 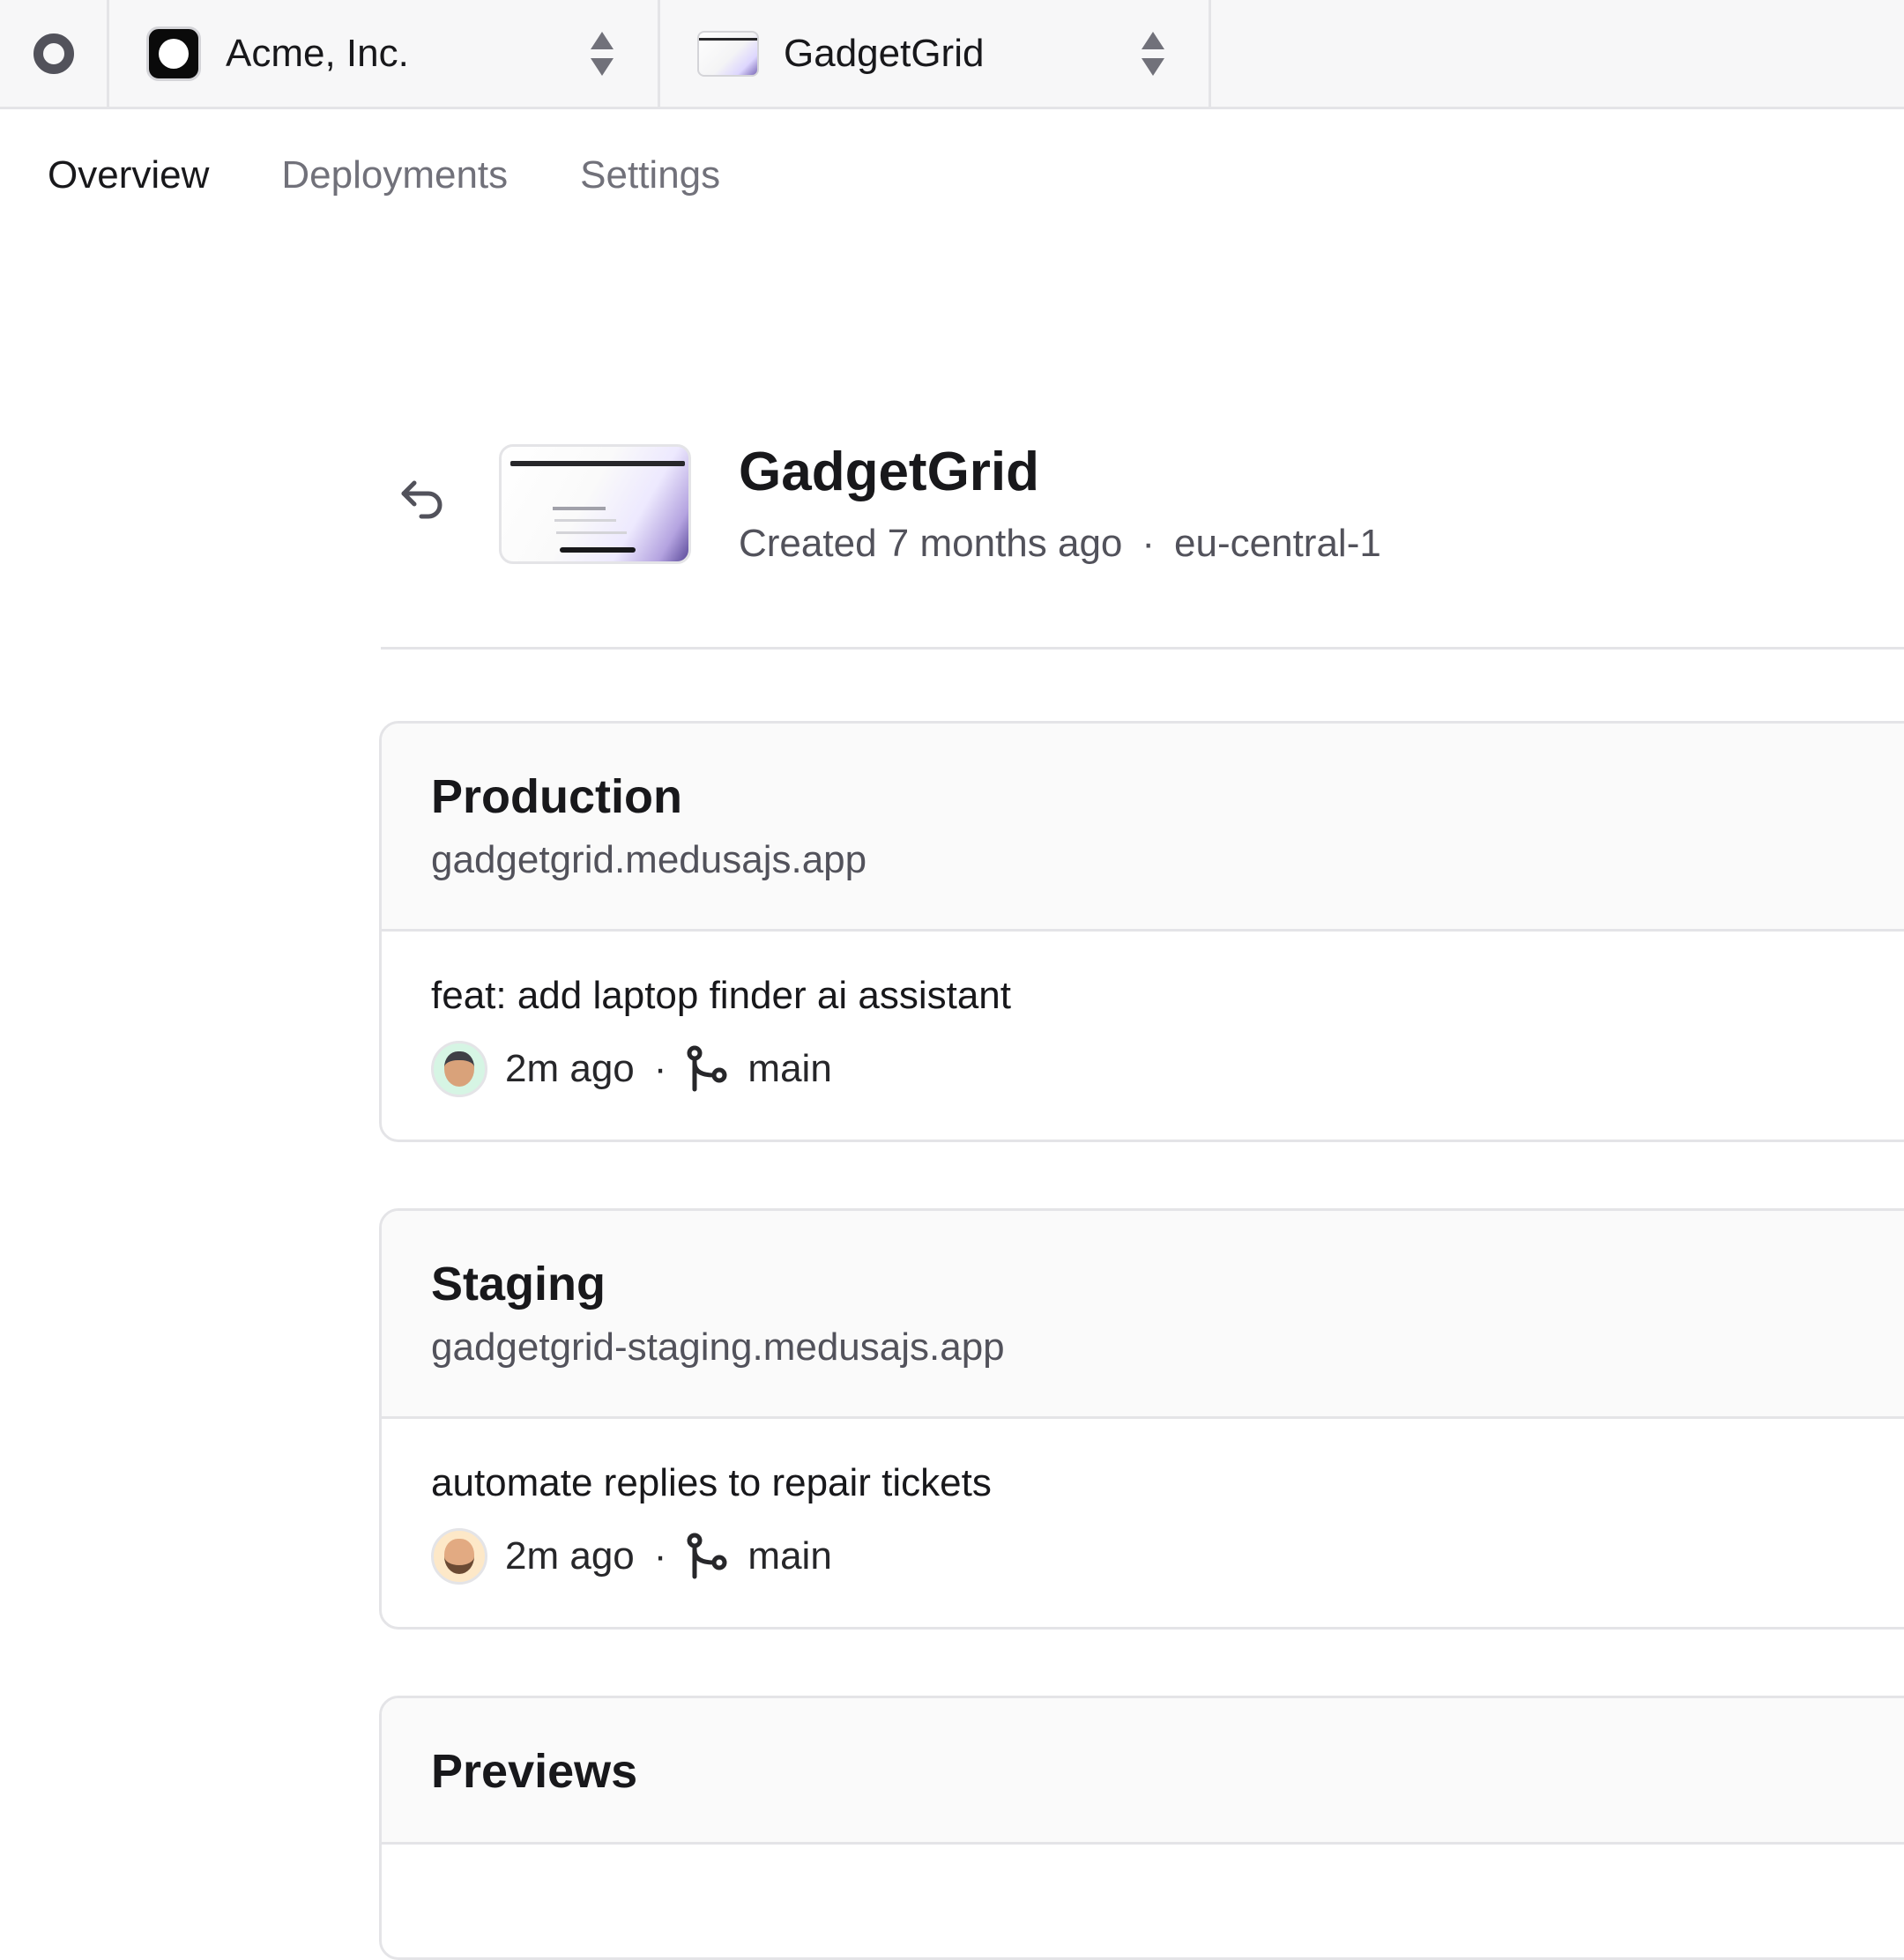 I want to click on tab-overview: Overview, so click(x=128, y=175).